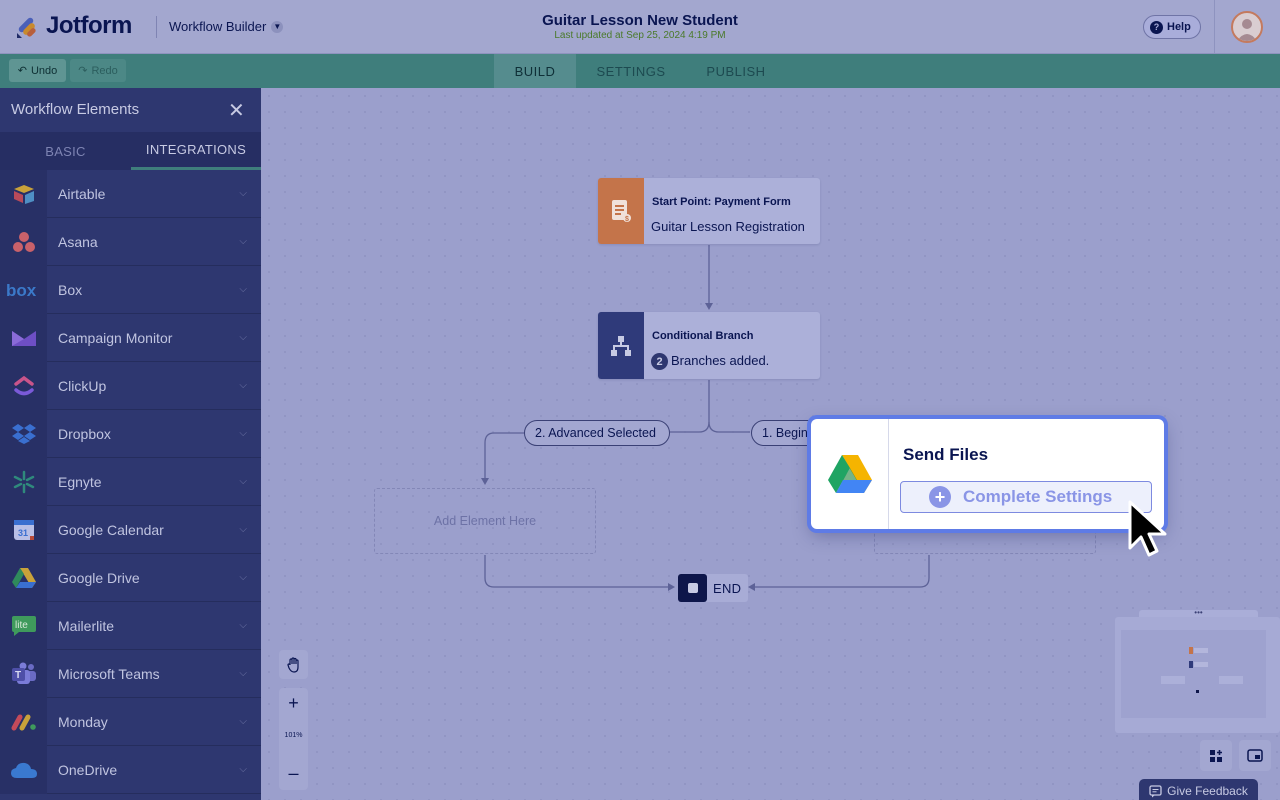 This screenshot has height=800, width=1280. I want to click on plus-icon: +, so click(940, 497).